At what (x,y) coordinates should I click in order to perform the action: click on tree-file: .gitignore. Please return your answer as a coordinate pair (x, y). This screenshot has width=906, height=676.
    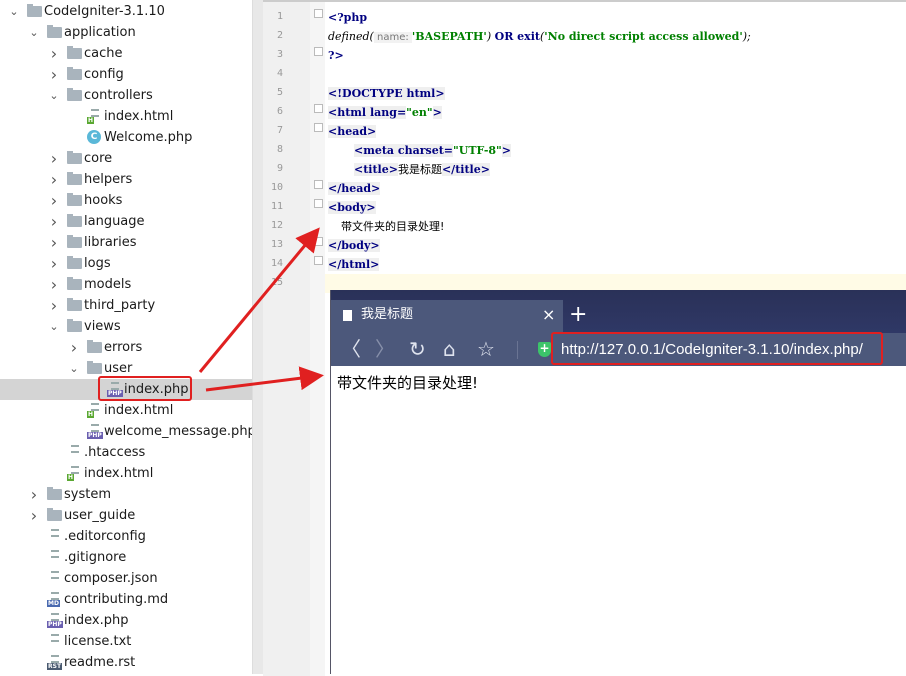
    Looking at the image, I should click on (126, 557).